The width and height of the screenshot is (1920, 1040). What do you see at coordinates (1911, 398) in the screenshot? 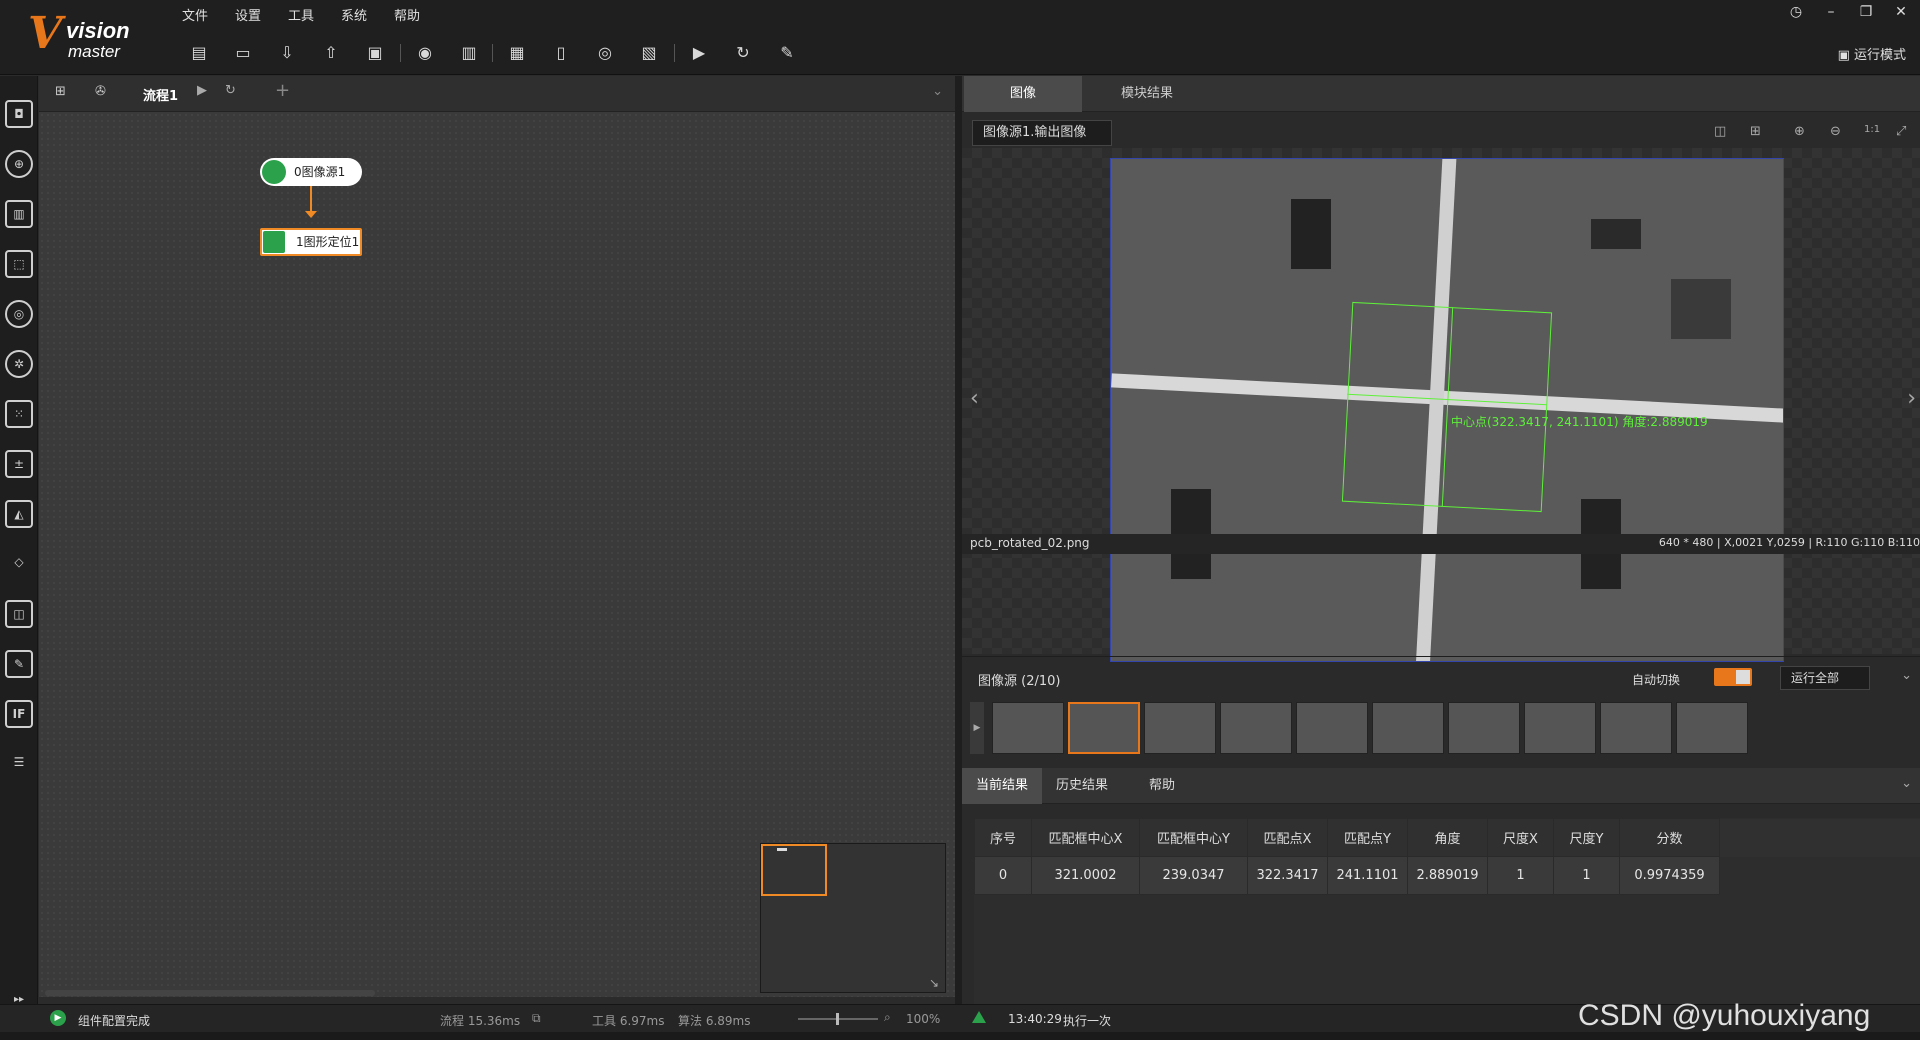
I see `next-image-icon: ›` at bounding box center [1911, 398].